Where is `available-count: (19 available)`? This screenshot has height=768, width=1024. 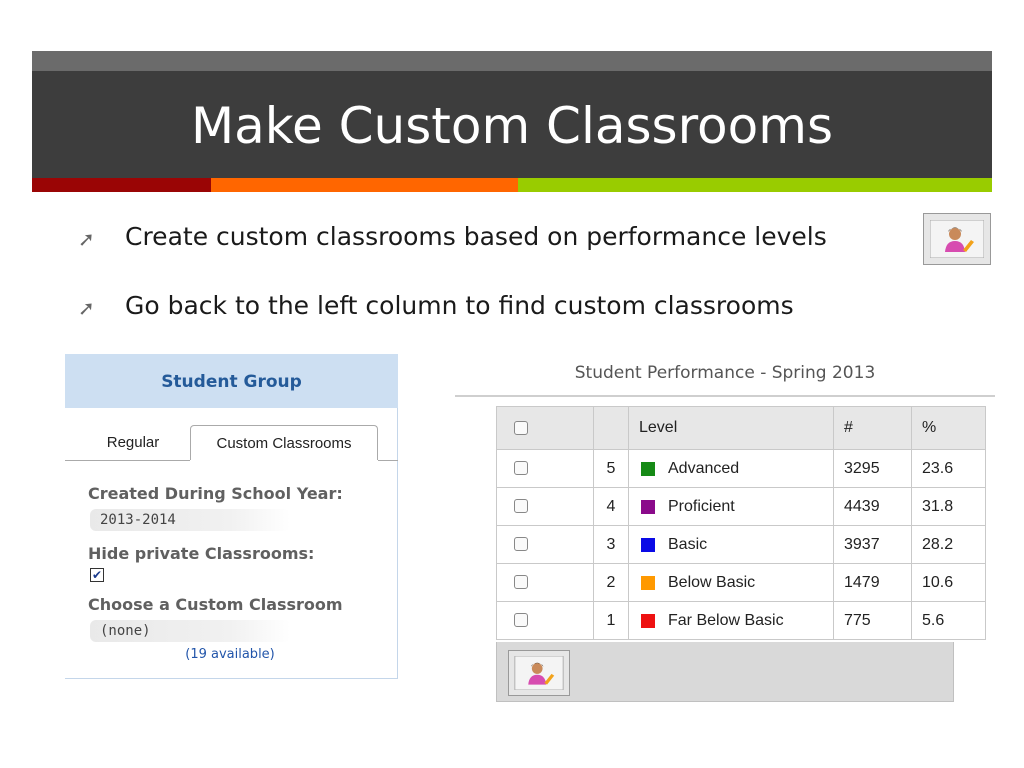
available-count: (19 available) is located at coordinates (230, 654).